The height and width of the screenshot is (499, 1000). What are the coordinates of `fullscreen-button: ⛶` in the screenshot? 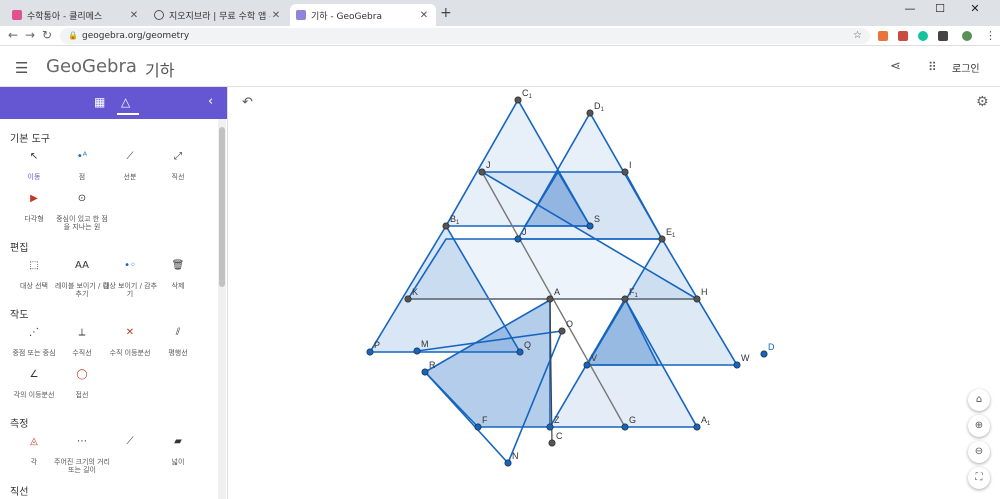 It's located at (979, 478).